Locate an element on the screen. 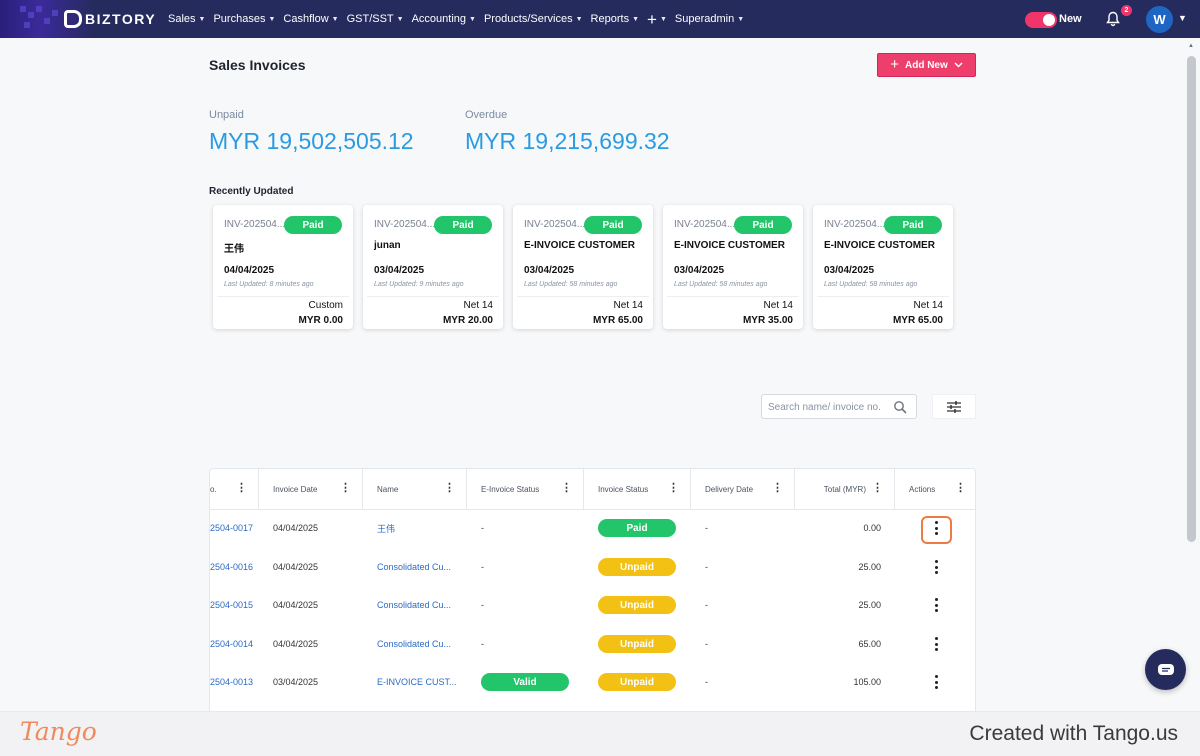 This screenshot has width=1200, height=756. menu-gst-sst: GST/SST ▼ is located at coordinates (375, 19).